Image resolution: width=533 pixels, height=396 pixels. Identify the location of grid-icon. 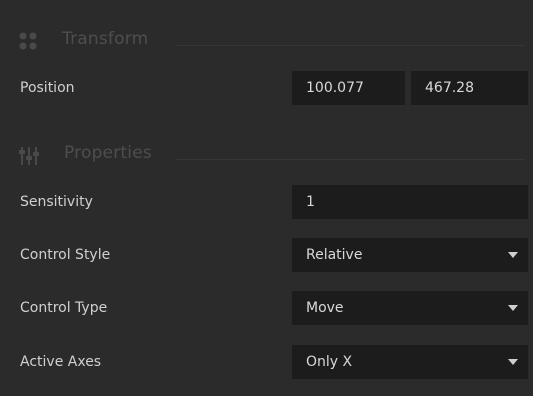
(28, 41).